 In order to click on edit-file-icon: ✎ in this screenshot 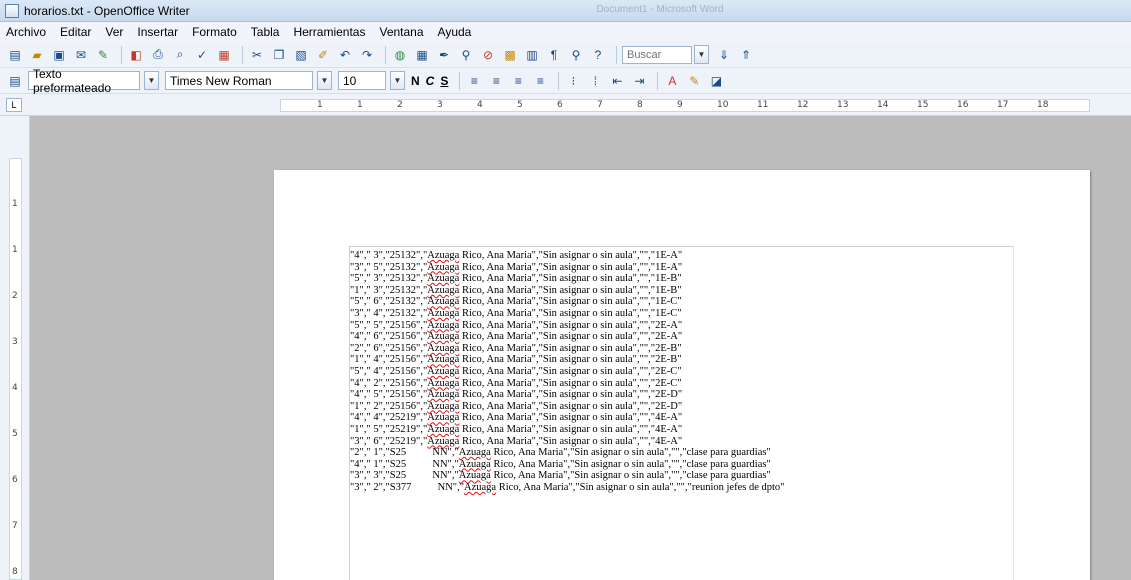, I will do `click(103, 55)`.